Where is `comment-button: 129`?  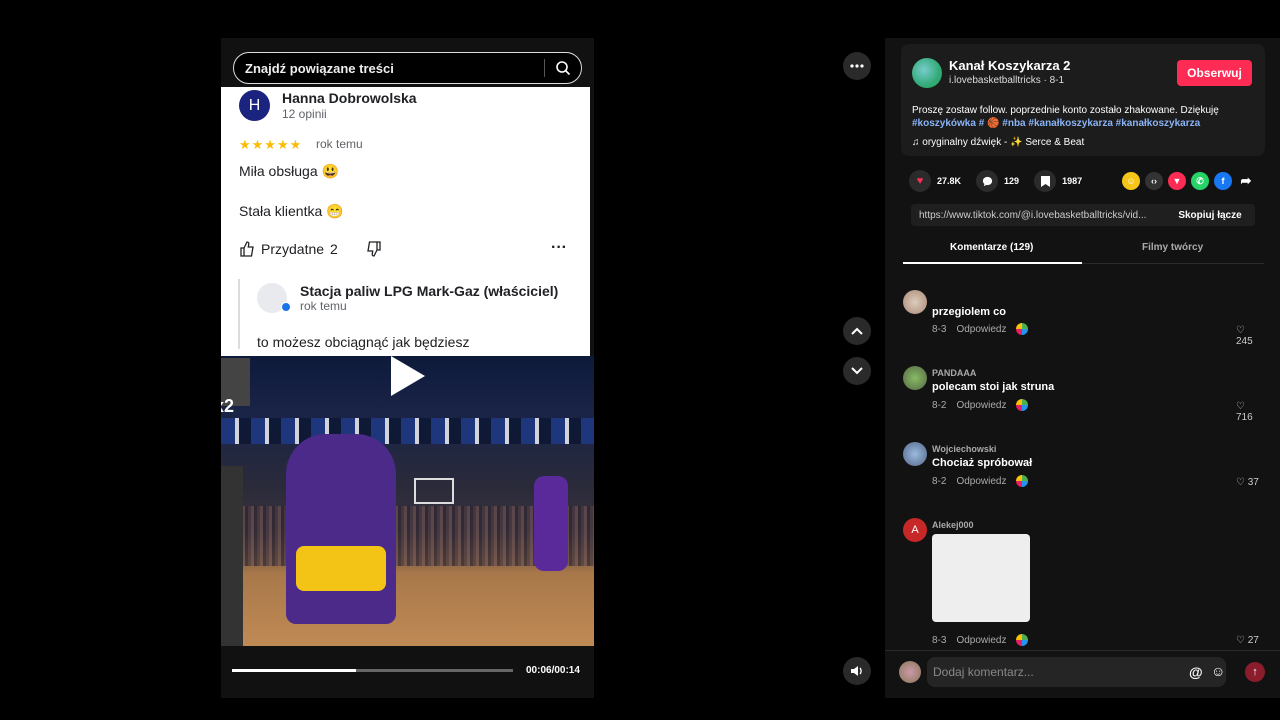
comment-button: 129 is located at coordinates (997, 181).